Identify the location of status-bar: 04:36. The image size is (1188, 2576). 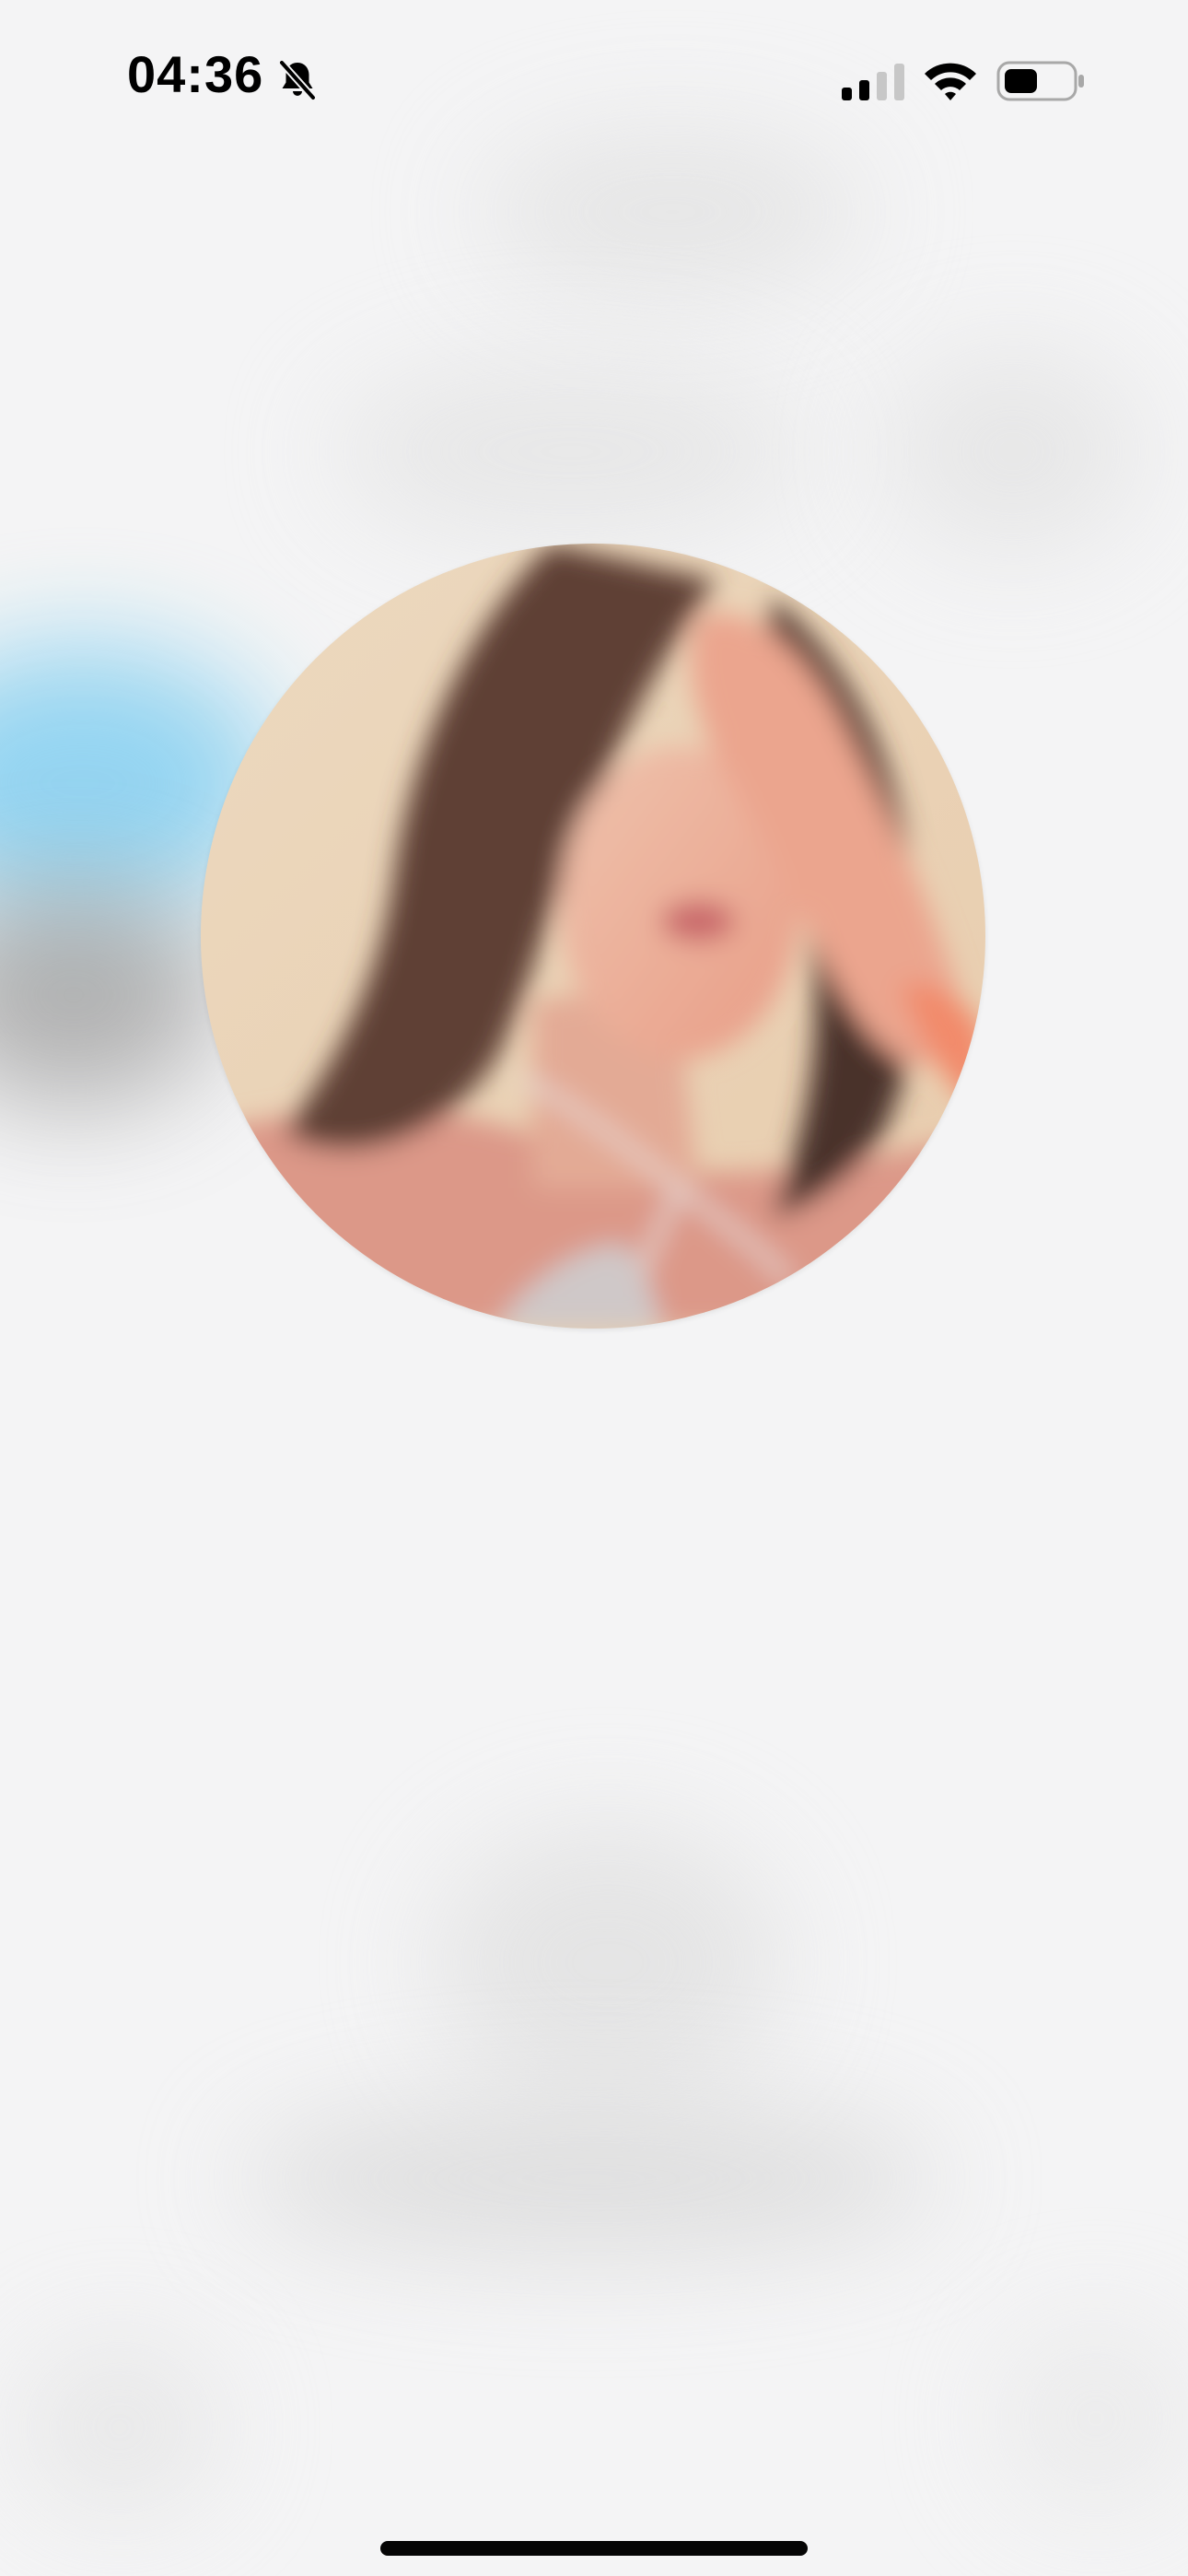
(594, 81).